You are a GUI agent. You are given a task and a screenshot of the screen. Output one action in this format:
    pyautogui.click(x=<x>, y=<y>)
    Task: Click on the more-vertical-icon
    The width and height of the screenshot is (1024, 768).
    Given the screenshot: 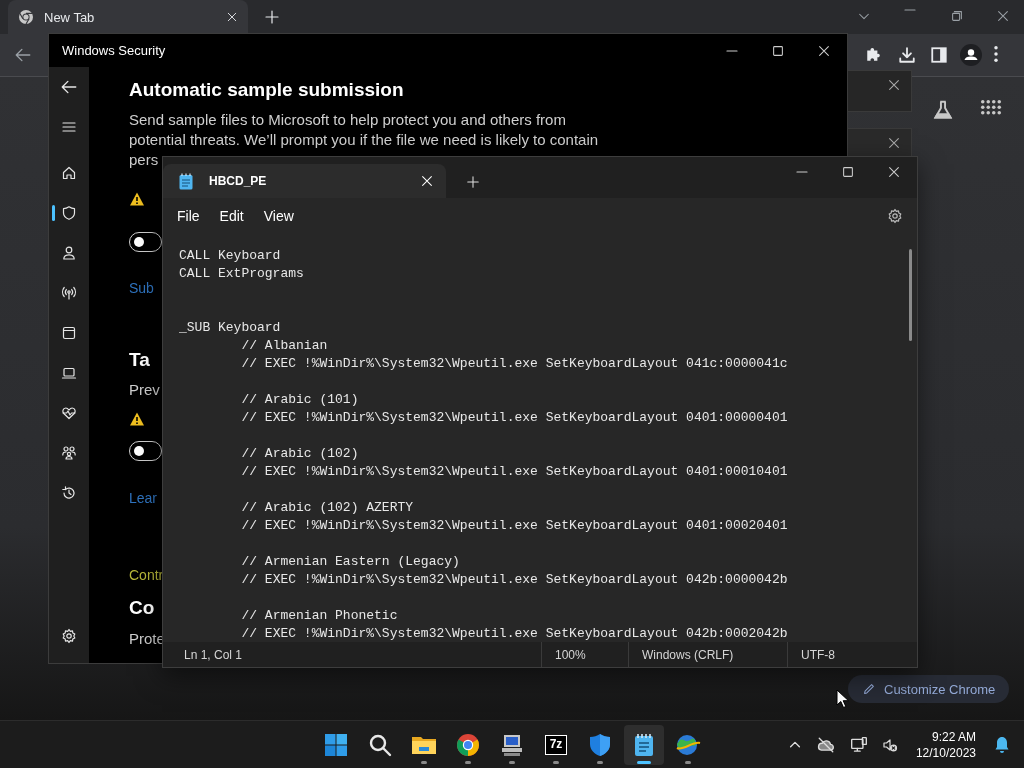 What is the action you would take?
    pyautogui.click(x=996, y=54)
    